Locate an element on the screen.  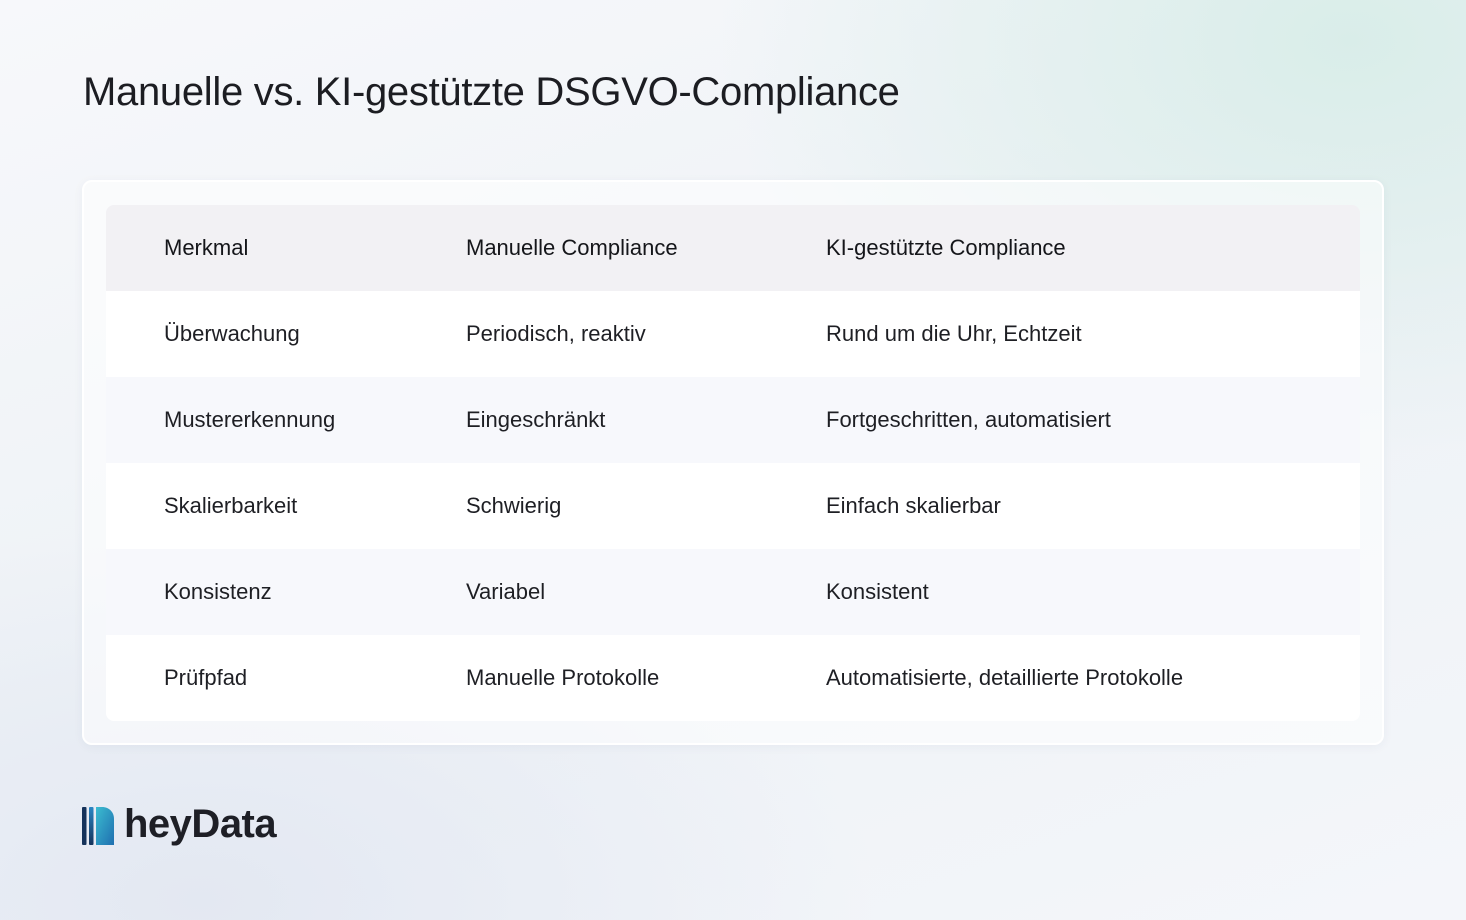
cell-manual: Variabel is located at coordinates (506, 591).